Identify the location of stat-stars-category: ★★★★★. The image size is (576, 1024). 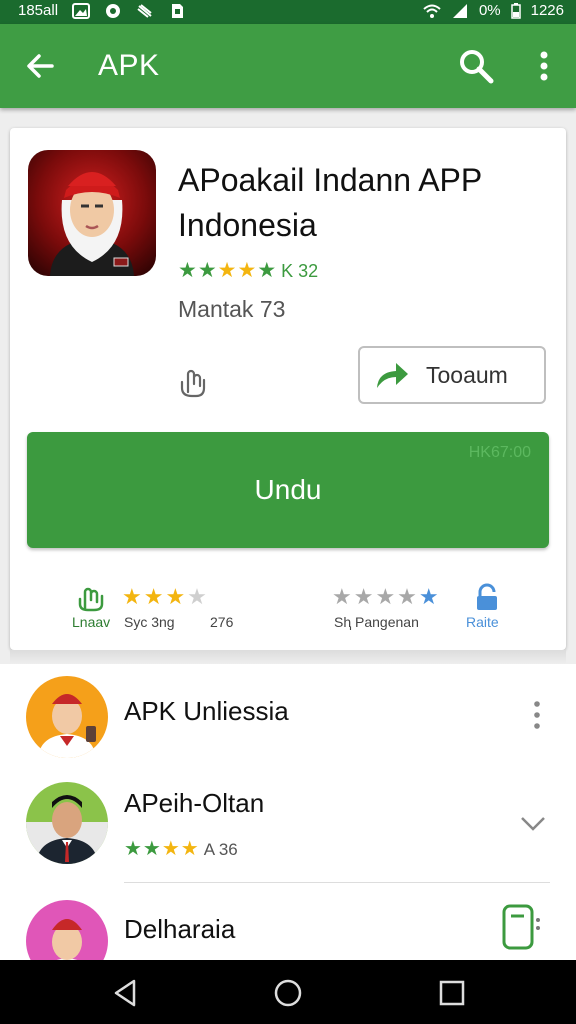
(386, 596).